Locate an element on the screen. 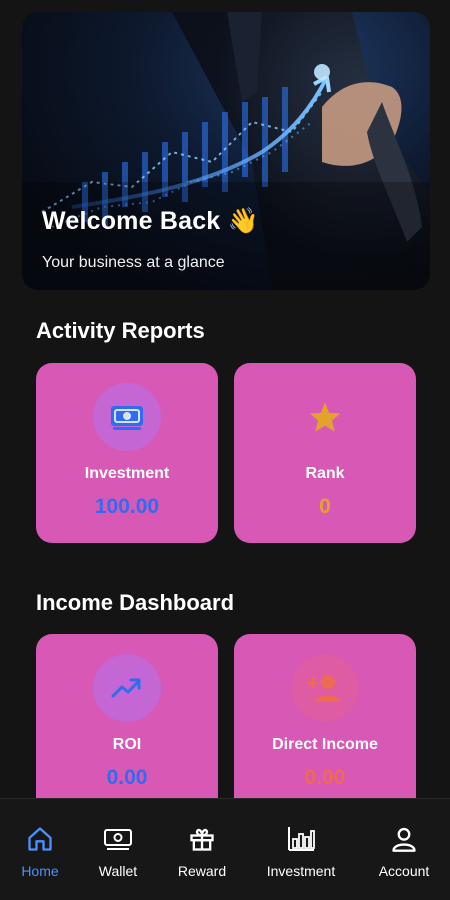 This screenshot has width=450, height=900. direct-income-value: 0.00 is located at coordinates (325, 777).